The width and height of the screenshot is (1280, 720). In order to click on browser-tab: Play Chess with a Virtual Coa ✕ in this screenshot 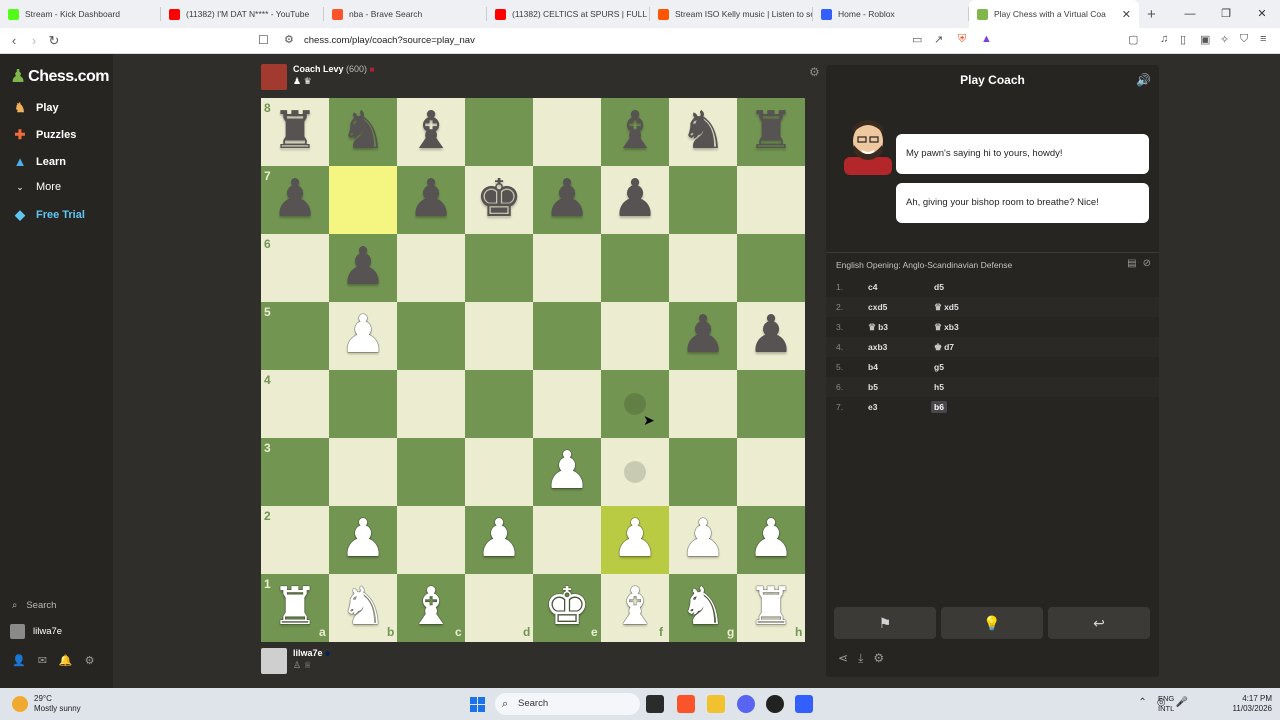, I will do `click(1054, 14)`.